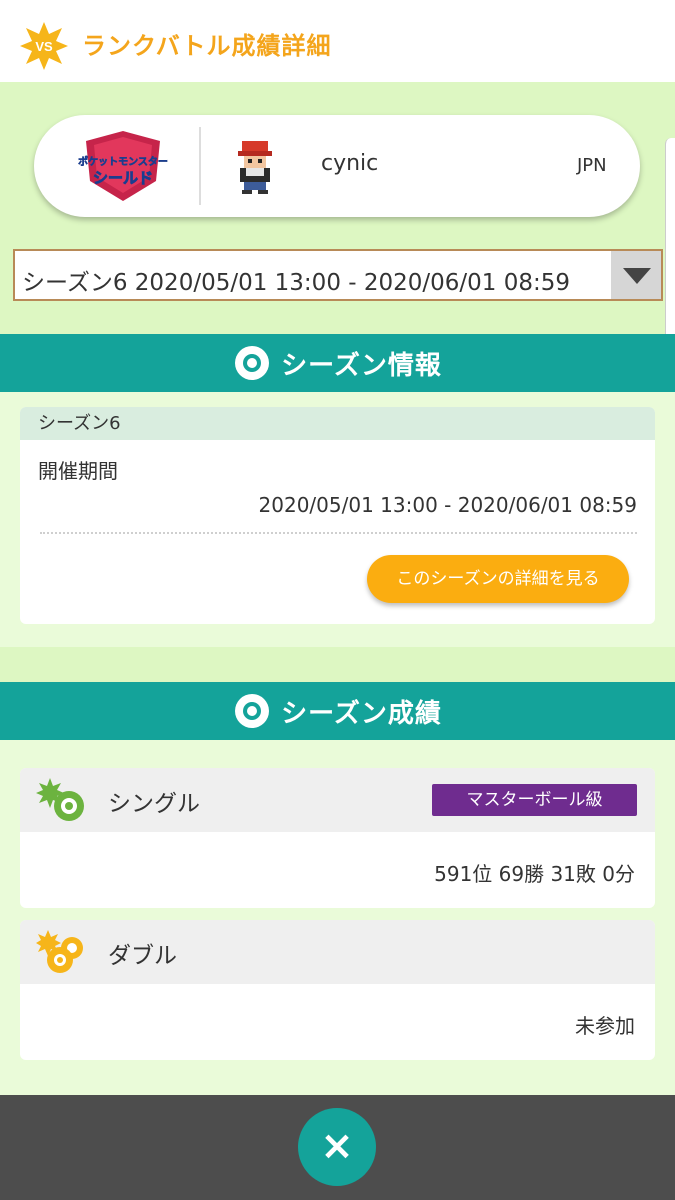 This screenshot has height=1200, width=675. I want to click on scroll-handle, so click(670, 248).